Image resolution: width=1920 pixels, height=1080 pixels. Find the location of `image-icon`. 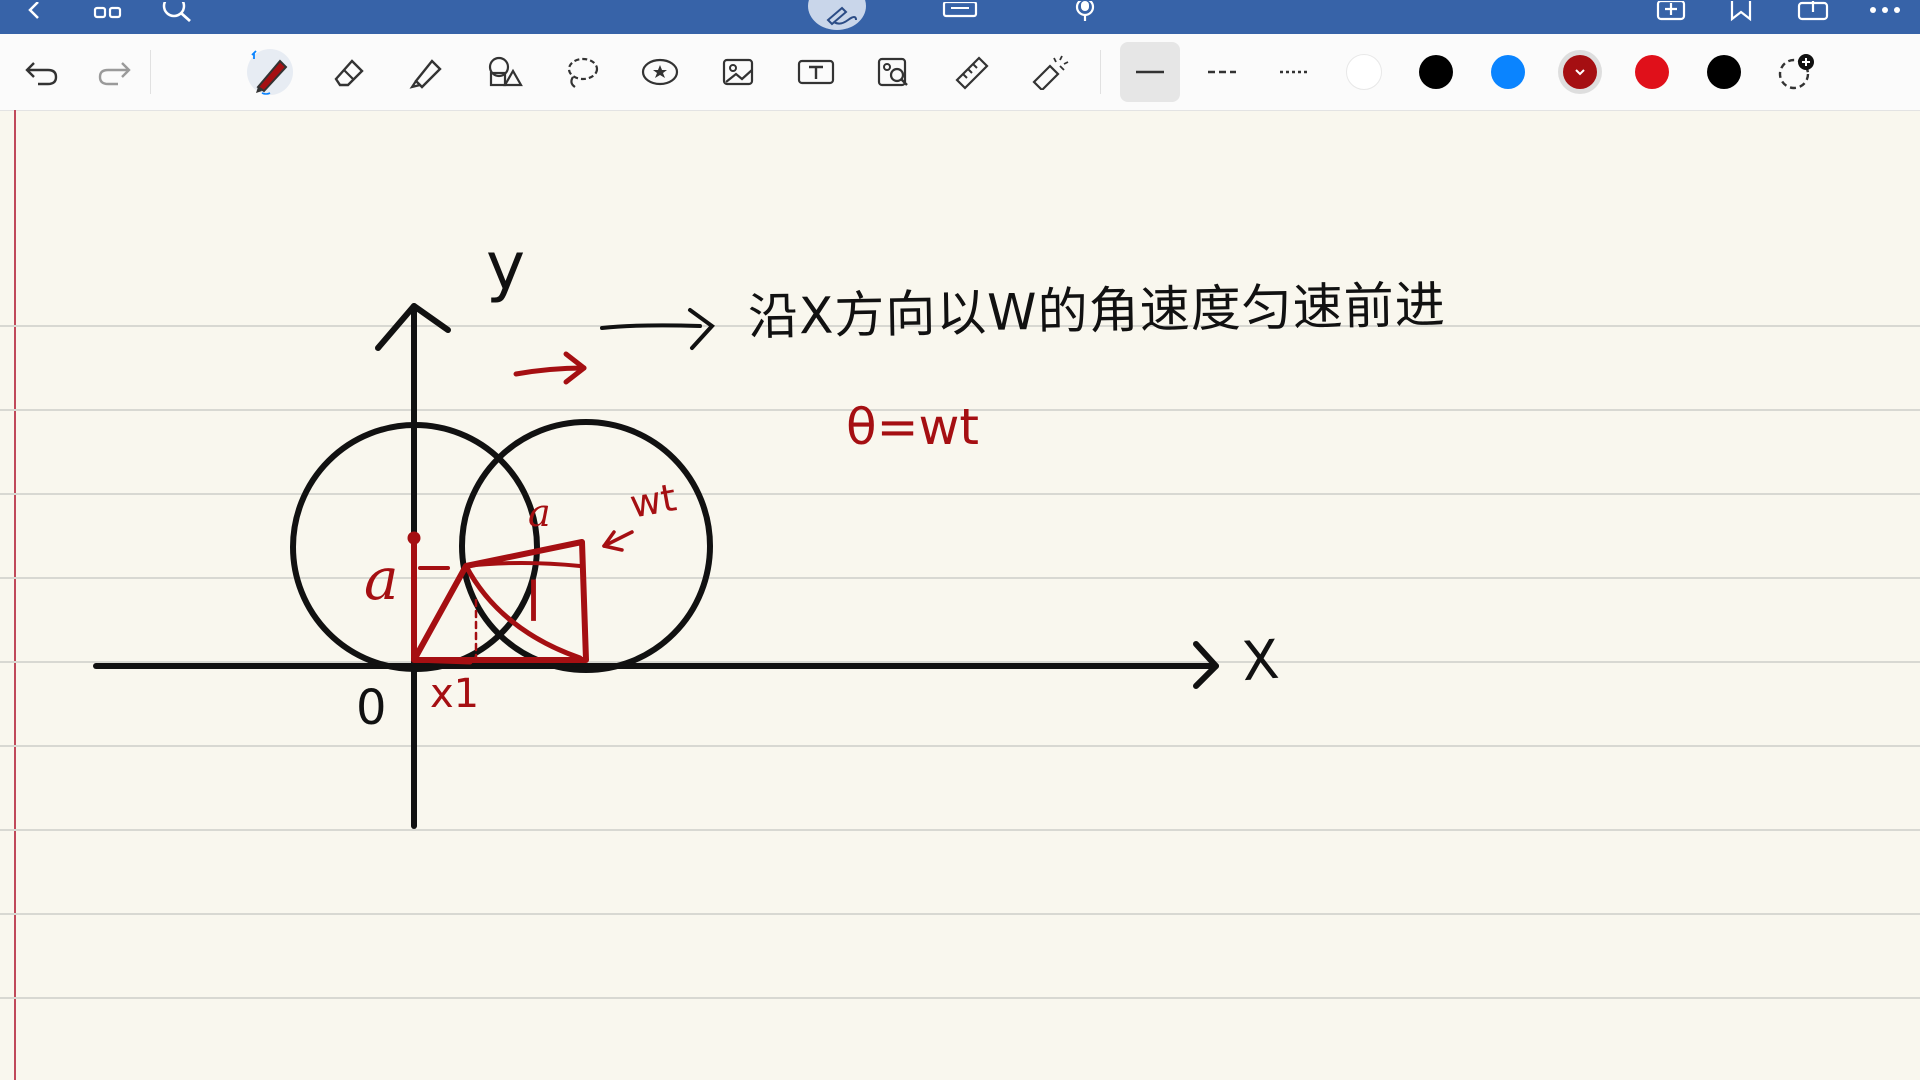

image-icon is located at coordinates (738, 72).